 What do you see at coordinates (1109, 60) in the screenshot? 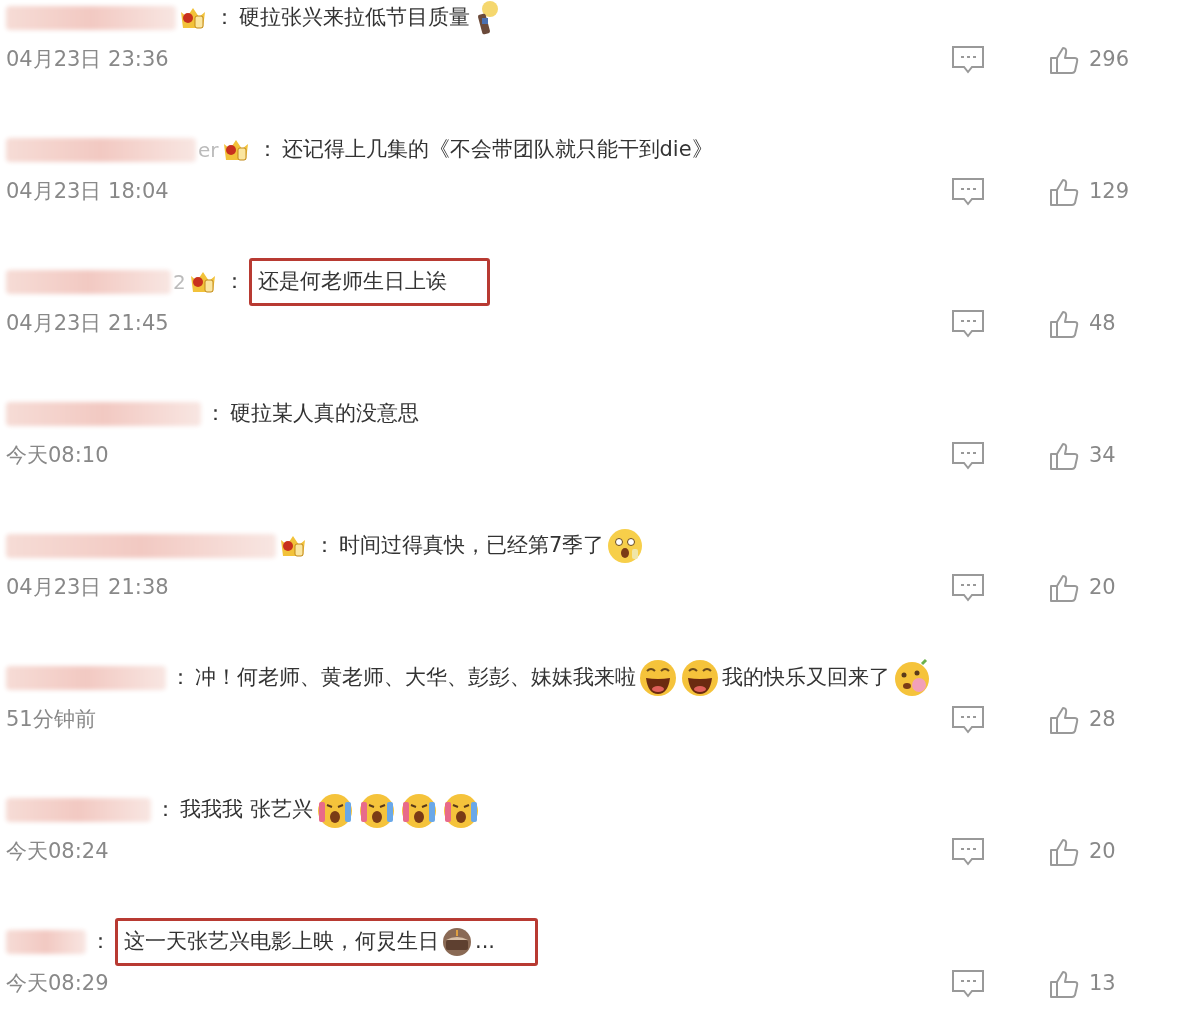
I see `like-count: 296` at bounding box center [1109, 60].